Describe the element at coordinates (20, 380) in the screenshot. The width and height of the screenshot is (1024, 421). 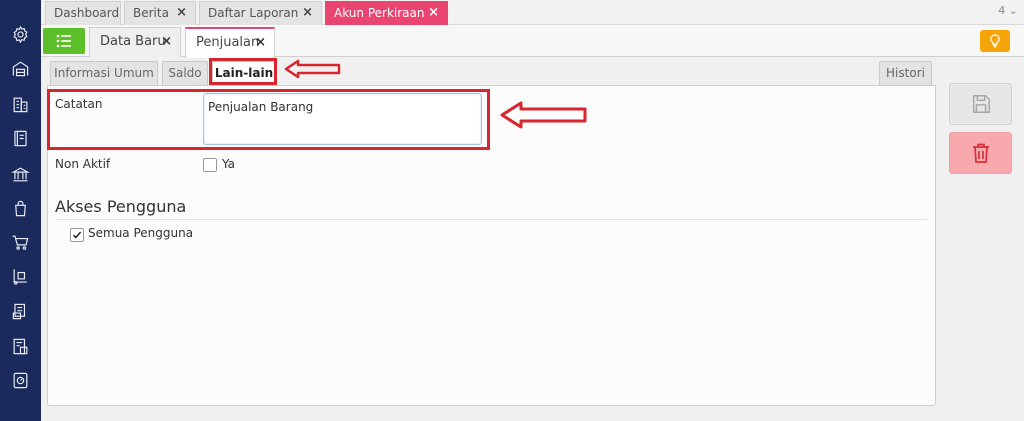
I see `dashboard-icon` at that location.